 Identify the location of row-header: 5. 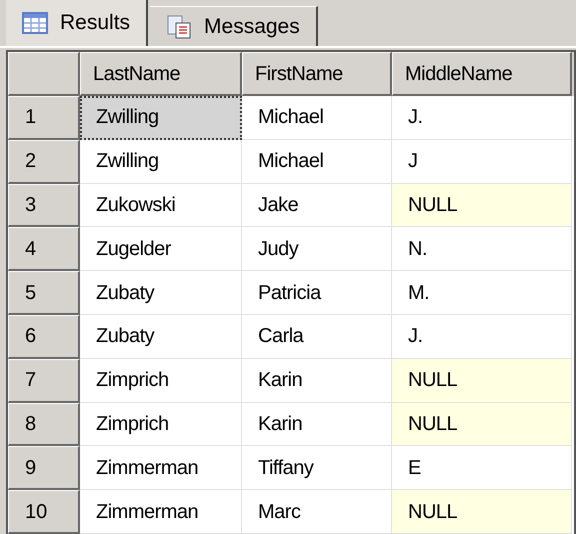
(44, 293).